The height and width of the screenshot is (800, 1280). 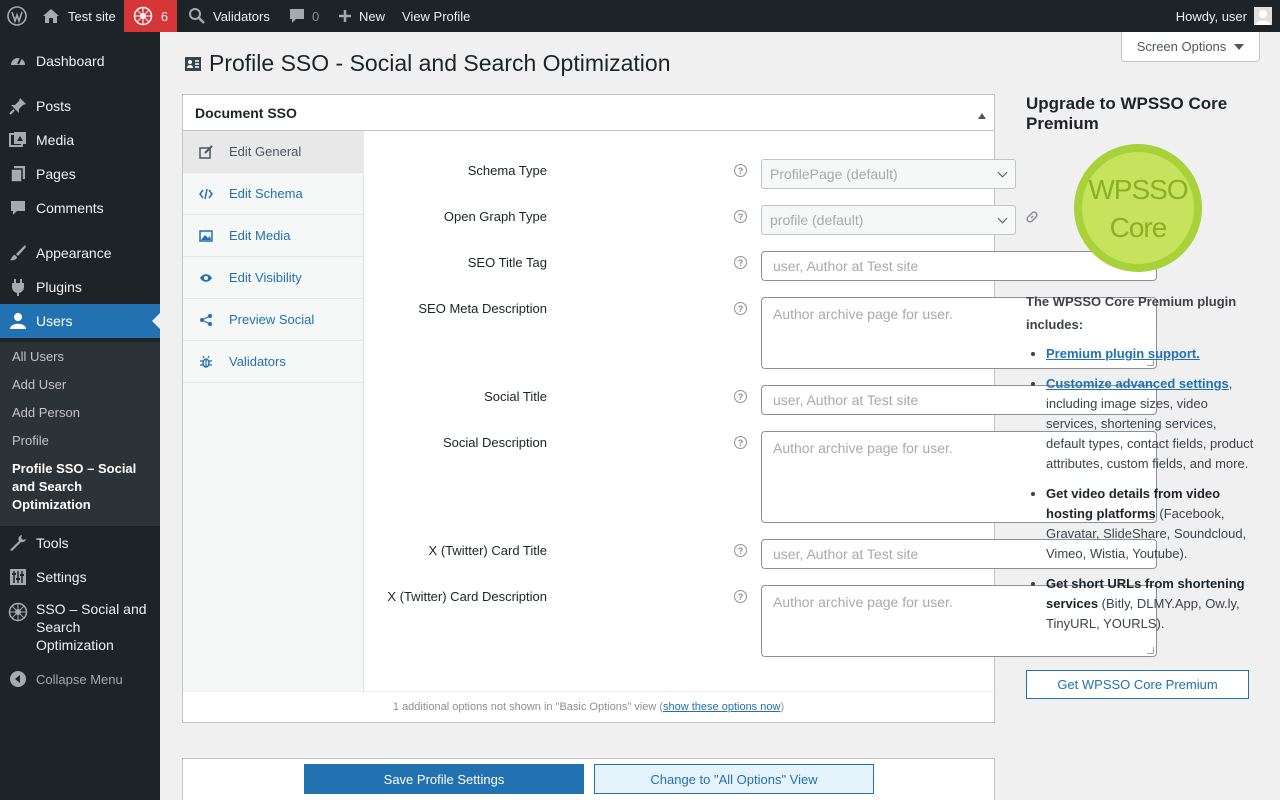 What do you see at coordinates (372, 16) in the screenshot?
I see `new-label: New` at bounding box center [372, 16].